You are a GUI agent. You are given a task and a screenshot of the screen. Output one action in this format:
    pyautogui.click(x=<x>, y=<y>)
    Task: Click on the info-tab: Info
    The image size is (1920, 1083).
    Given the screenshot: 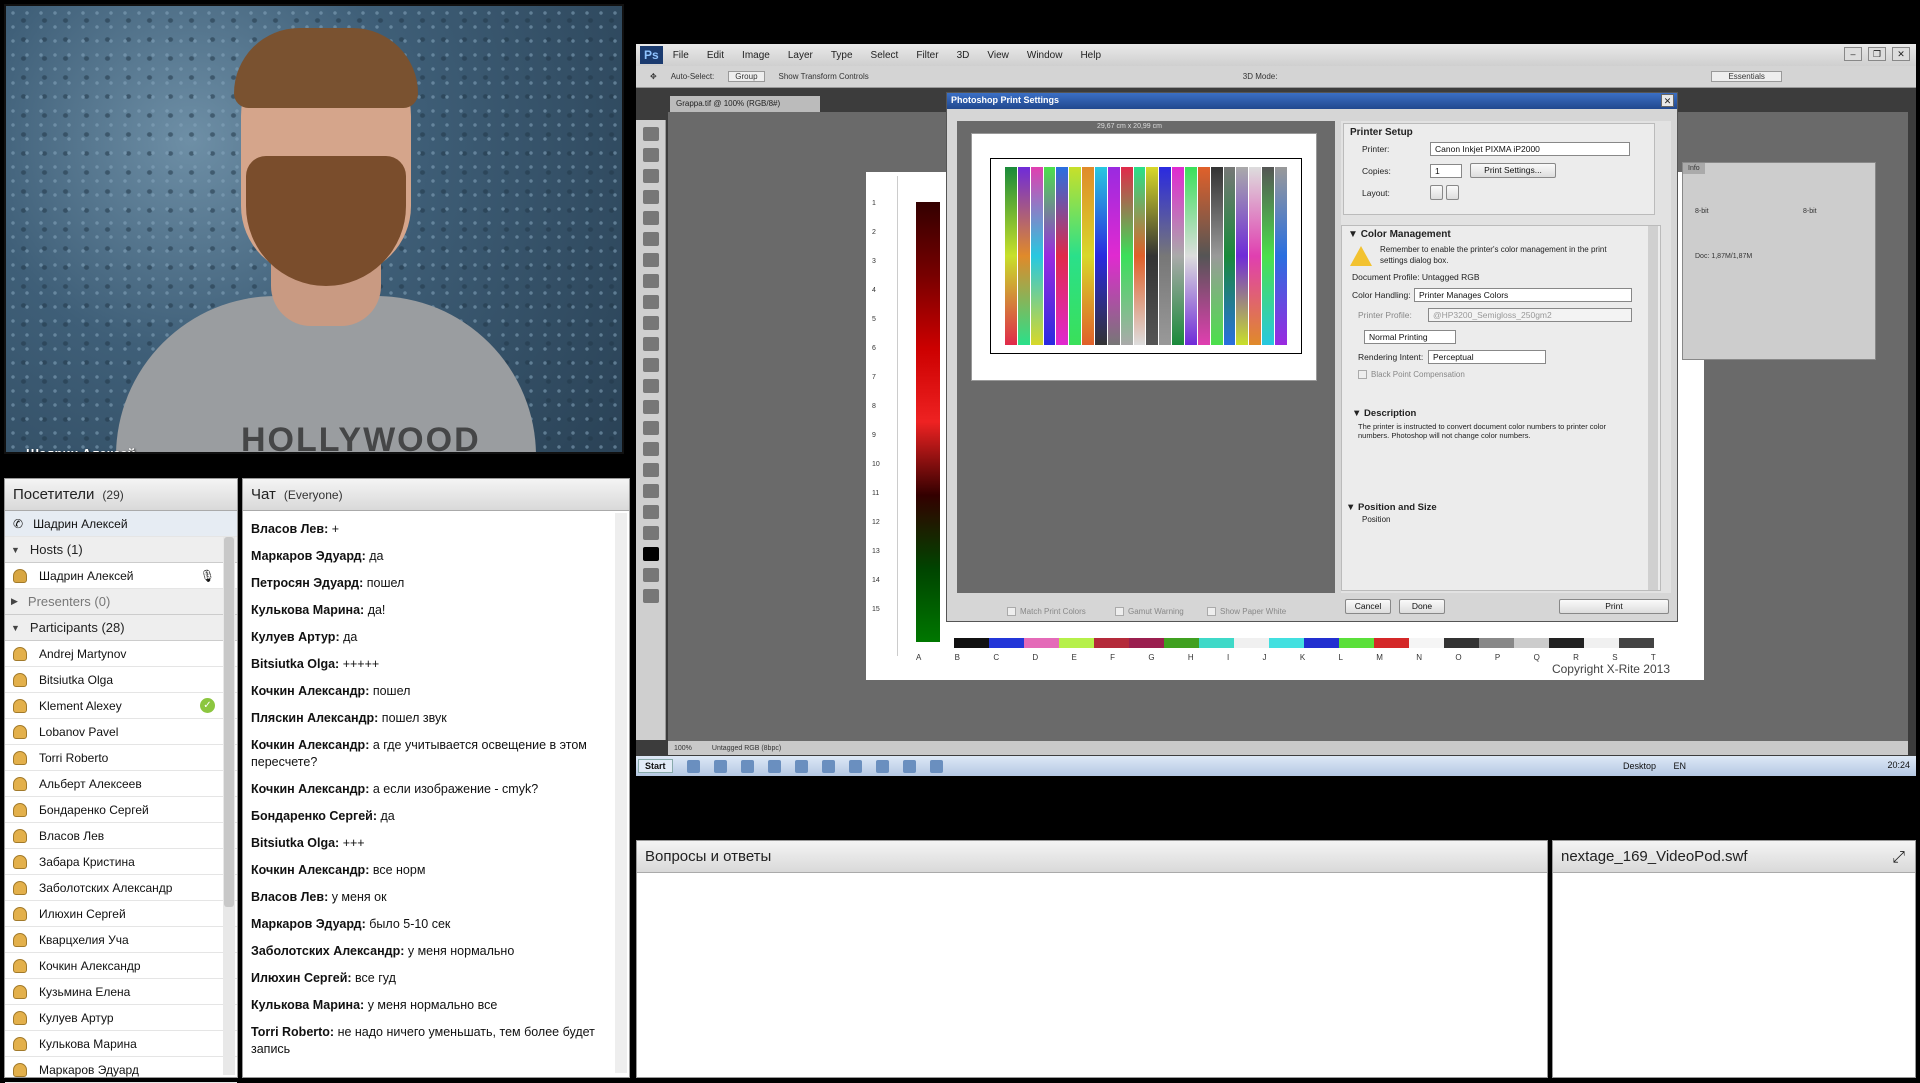 What is the action you would take?
    pyautogui.click(x=1694, y=168)
    